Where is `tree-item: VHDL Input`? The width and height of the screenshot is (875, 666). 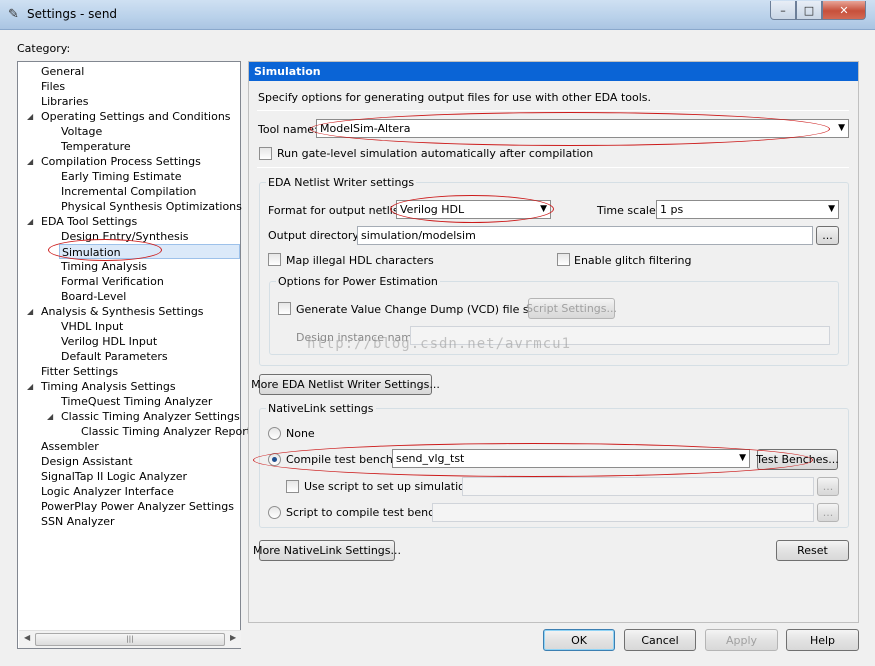 tree-item: VHDL Input is located at coordinates (91, 326).